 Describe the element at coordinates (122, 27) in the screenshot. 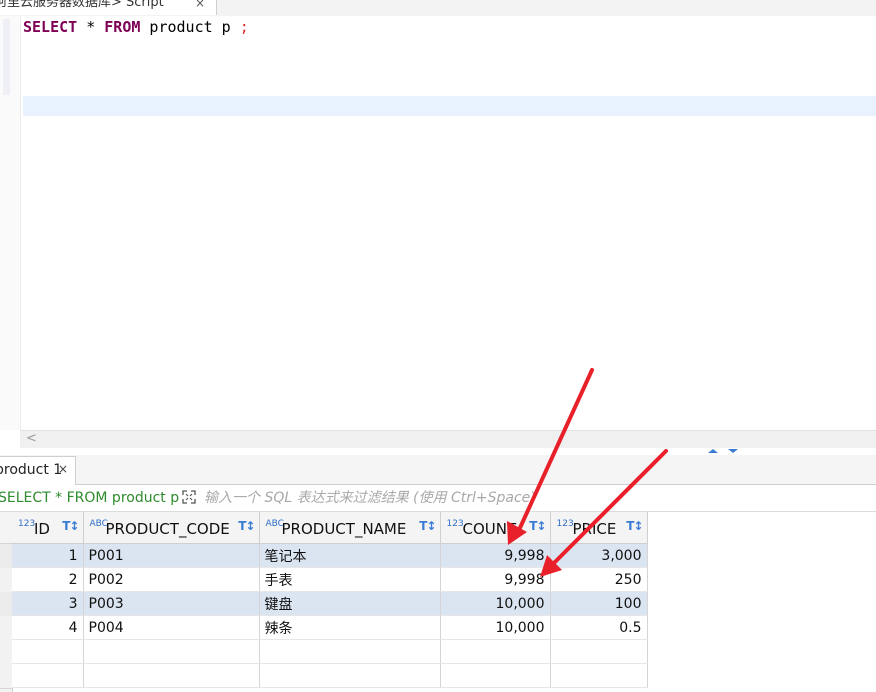

I see `sql-keyword-from: FROM` at that location.